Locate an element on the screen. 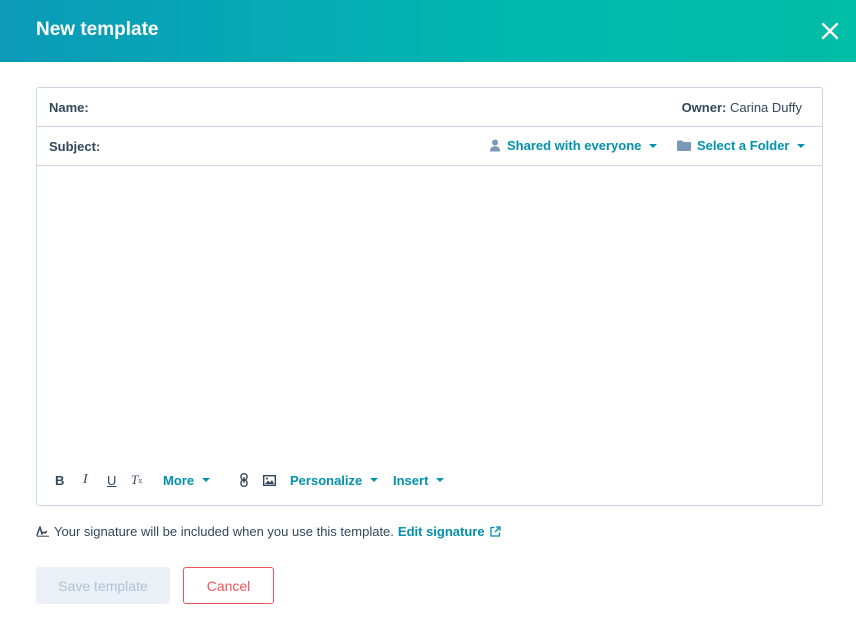 Image resolution: width=856 pixels, height=624 pixels. more-dropdown: More is located at coordinates (187, 480).